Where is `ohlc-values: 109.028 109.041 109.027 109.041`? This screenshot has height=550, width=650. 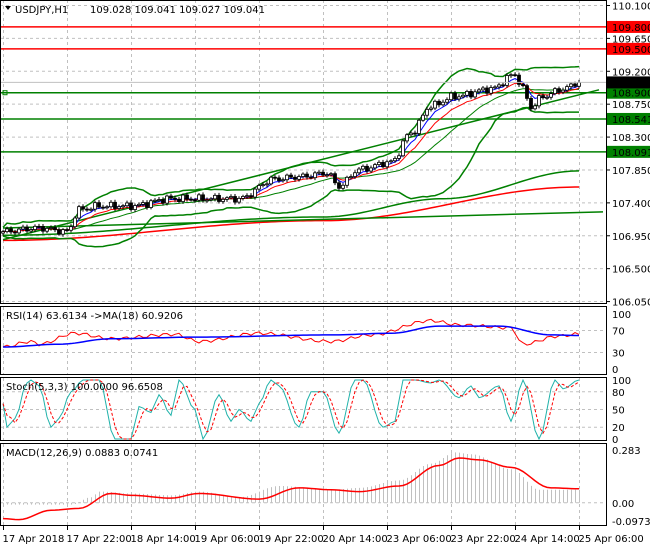 ohlc-values: 109.028 109.041 109.027 109.041 is located at coordinates (177, 10).